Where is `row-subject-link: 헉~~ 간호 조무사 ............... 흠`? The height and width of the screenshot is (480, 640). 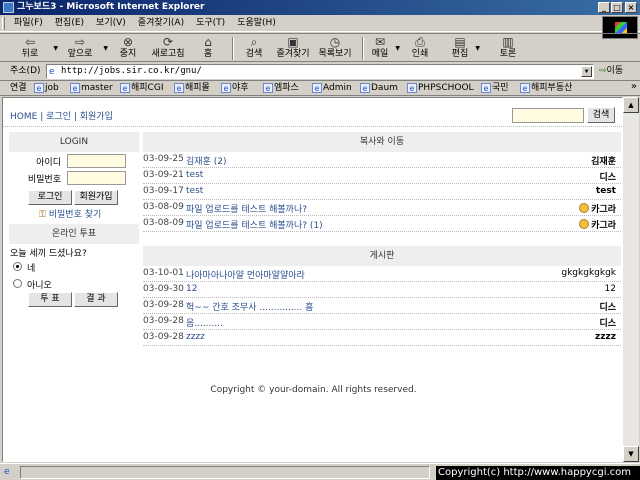
row-subject-link: 헉~~ 간호 조무사 ............... 흠 is located at coordinates (249, 306).